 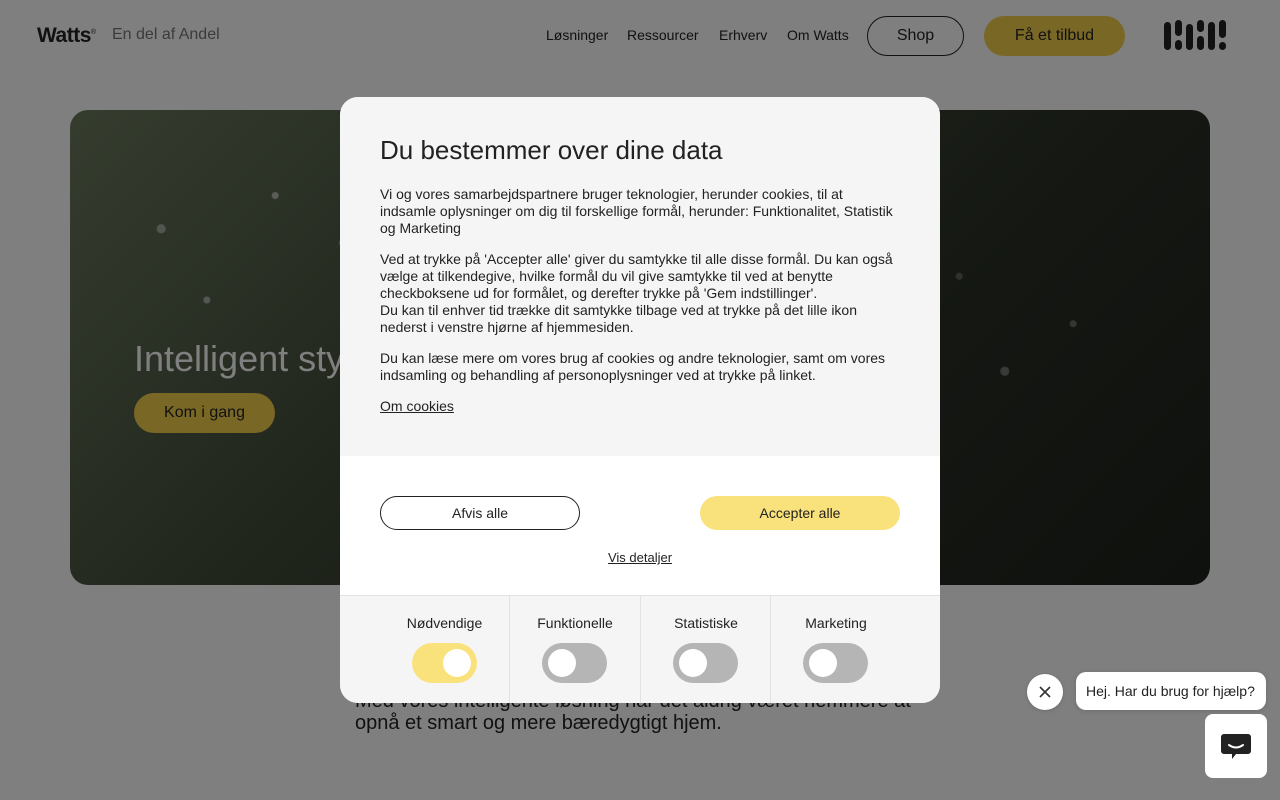 I want to click on category-label: Nødvendige, so click(x=444, y=623).